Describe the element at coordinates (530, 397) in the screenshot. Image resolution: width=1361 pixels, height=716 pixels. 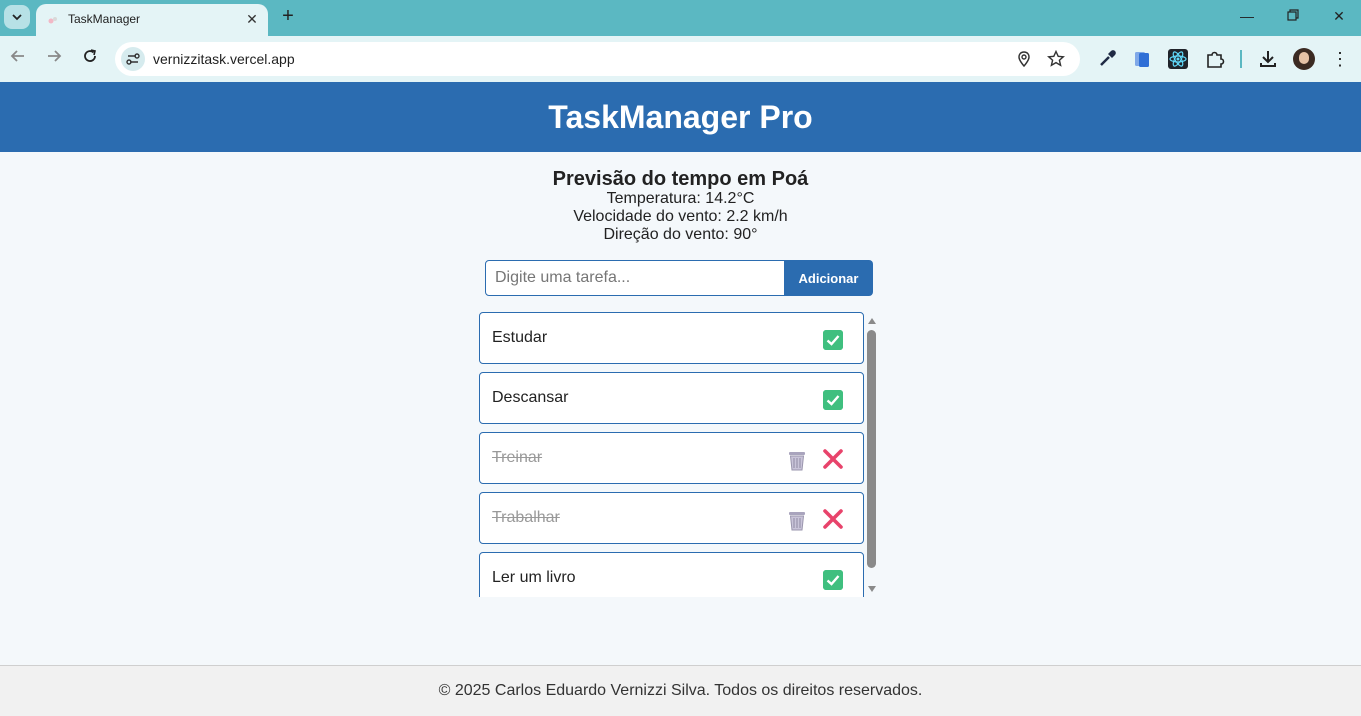
I see `task-label: Descansar` at that location.